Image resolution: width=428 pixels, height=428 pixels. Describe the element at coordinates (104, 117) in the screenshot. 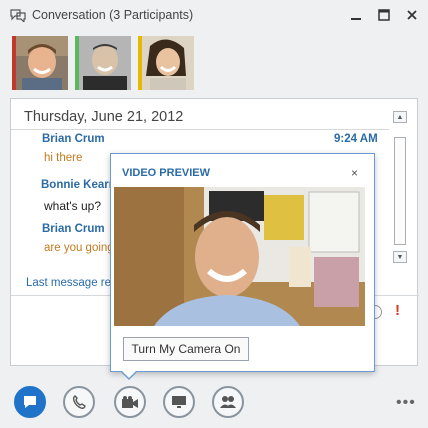

I see `date-header: Thursday, June 21, 2012` at that location.